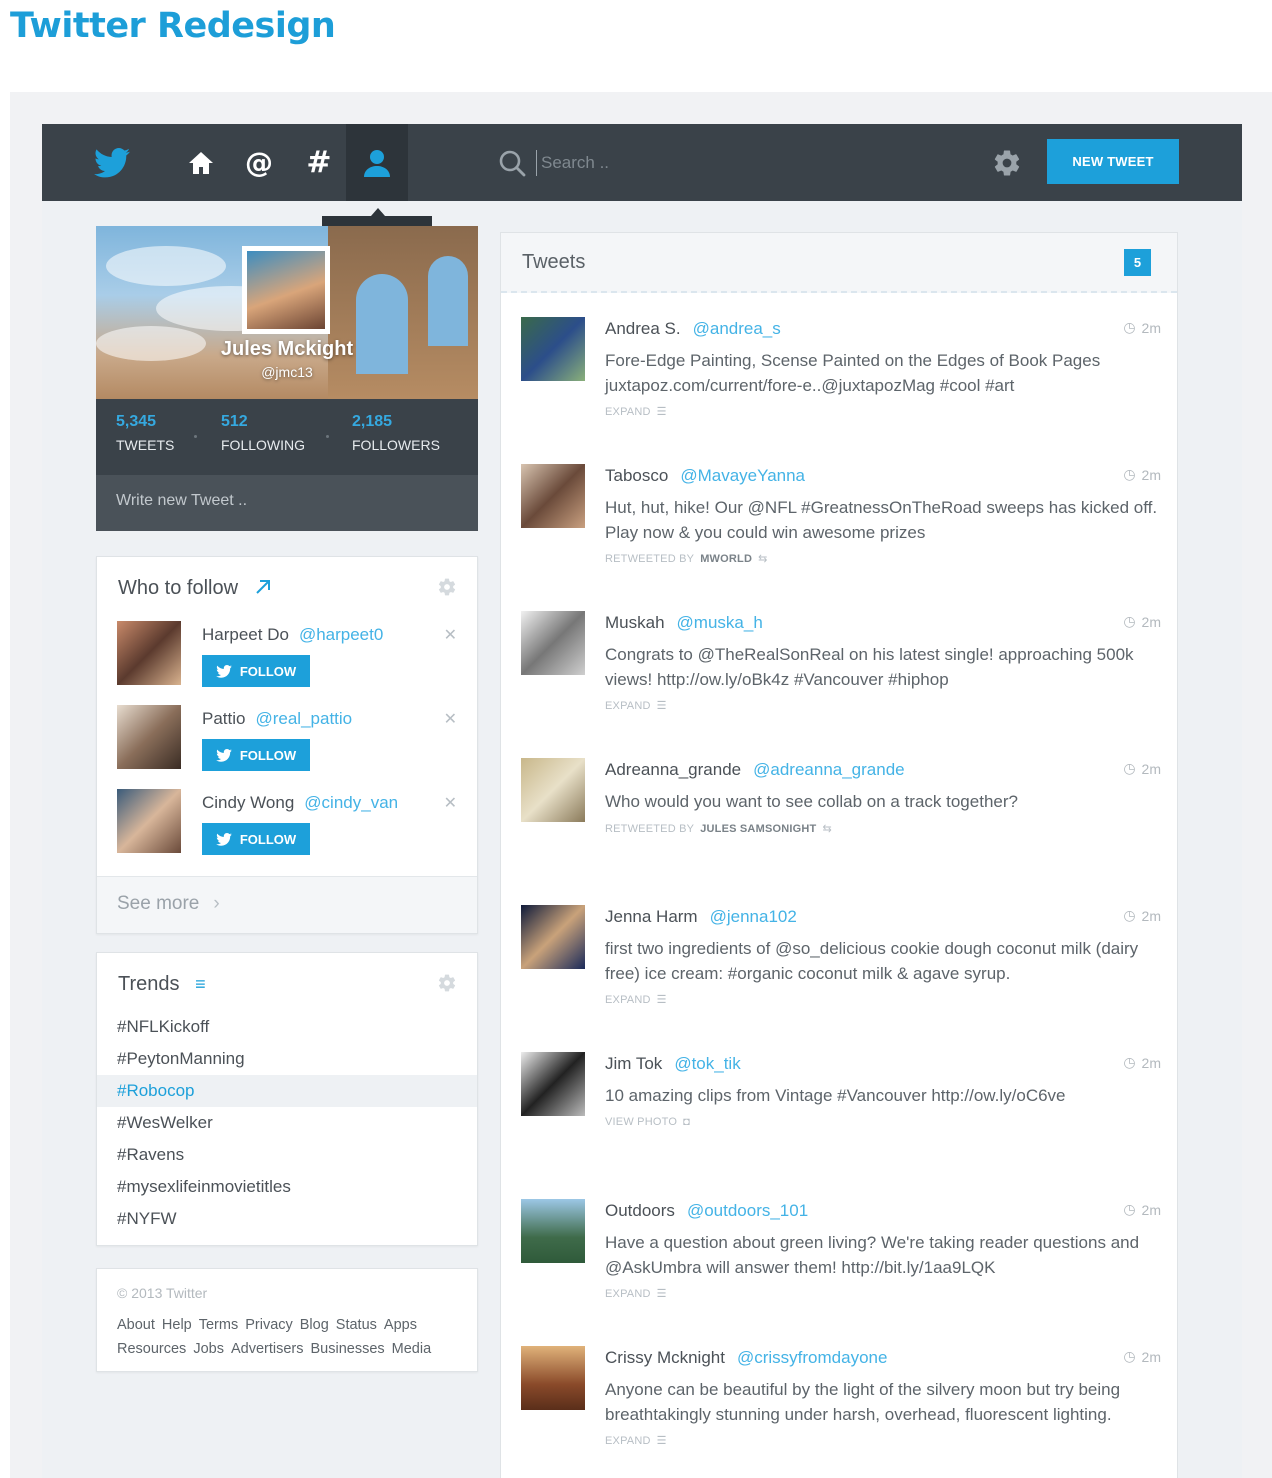 This screenshot has width=1272, height=1478. I want to click on list-icon: ≡, so click(200, 984).